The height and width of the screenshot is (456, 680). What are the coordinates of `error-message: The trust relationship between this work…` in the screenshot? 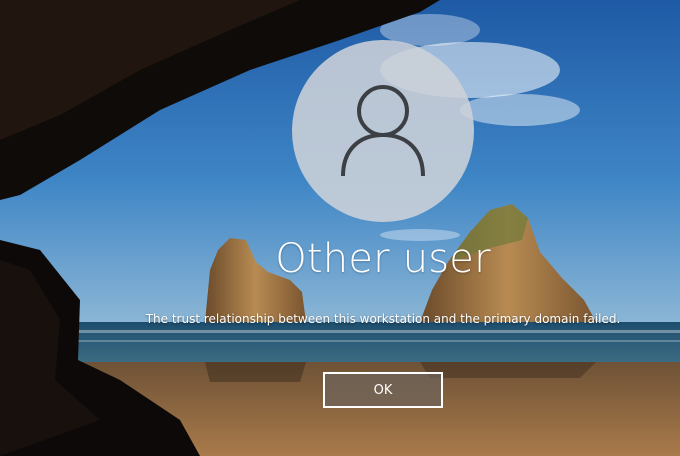 It's located at (383, 319).